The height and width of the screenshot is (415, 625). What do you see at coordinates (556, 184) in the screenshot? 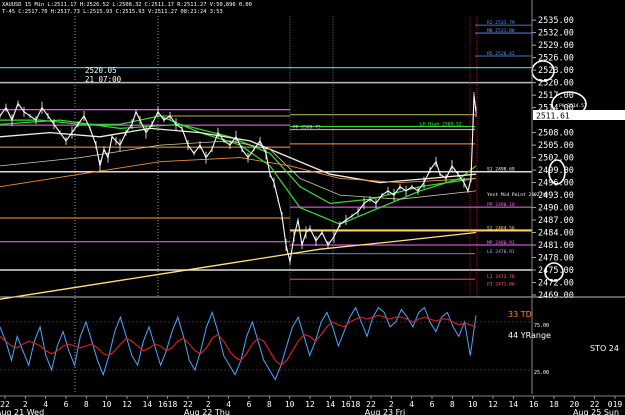
I see `y-tick-label: 2496.00` at bounding box center [556, 184].